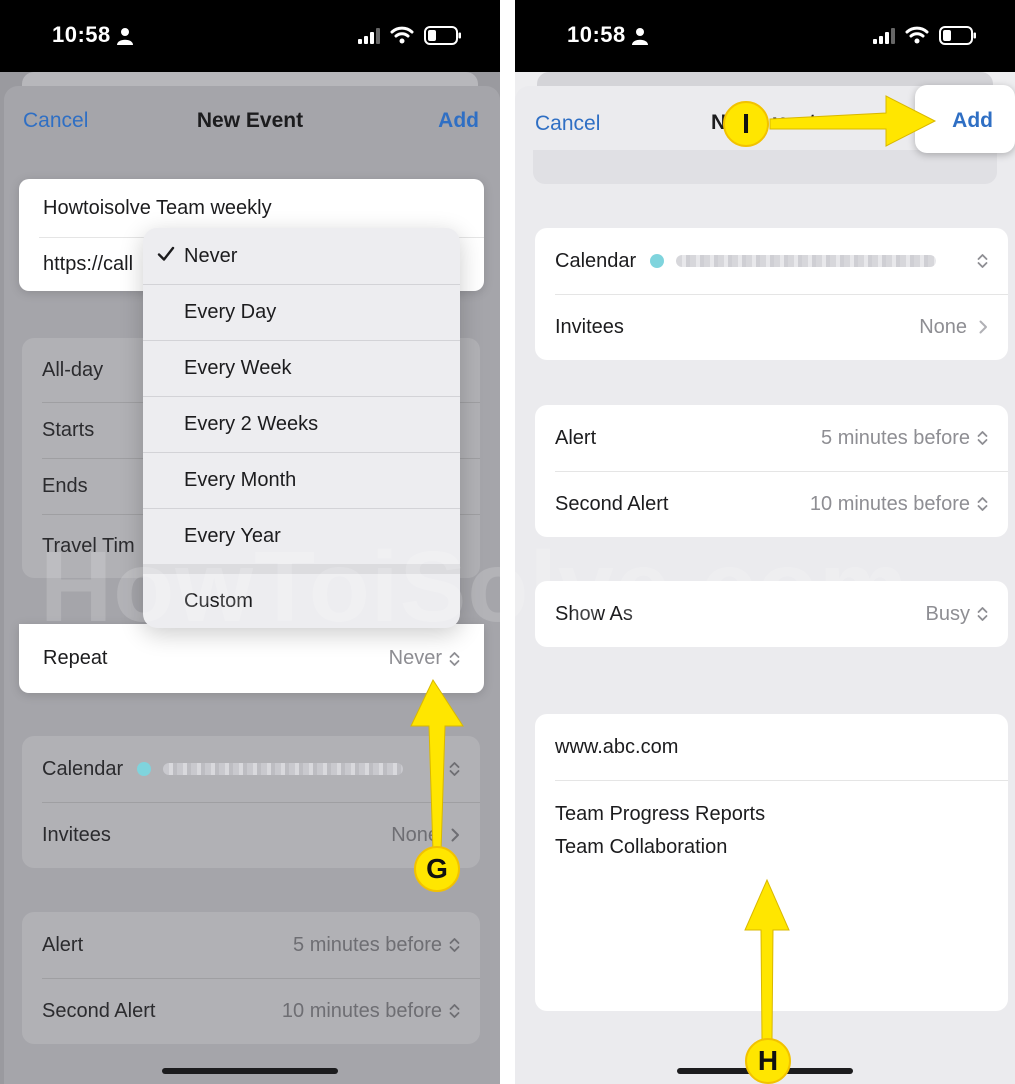 Image resolution: width=1015 pixels, height=1084 pixels. I want to click on event-url-text: https://call, so click(88, 263).